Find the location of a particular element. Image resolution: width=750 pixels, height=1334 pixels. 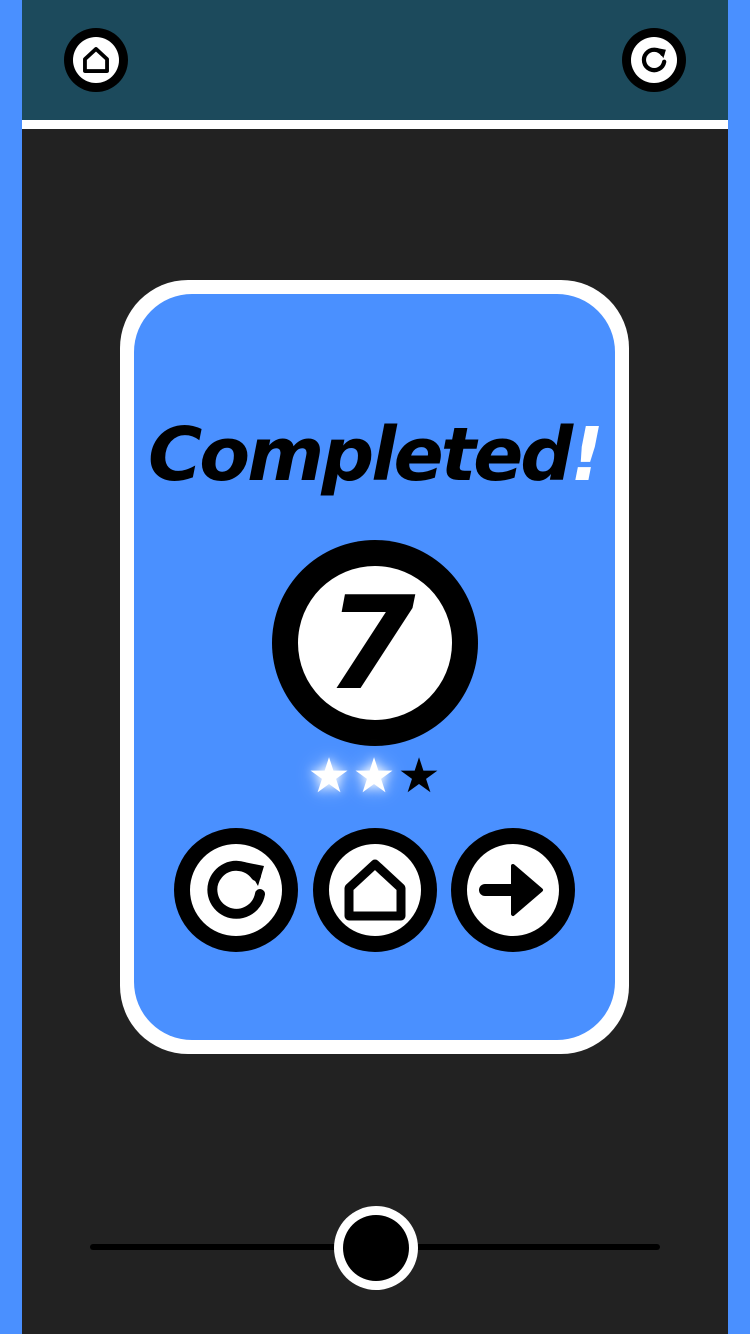

level-badge-face: 7 is located at coordinates (375, 643).